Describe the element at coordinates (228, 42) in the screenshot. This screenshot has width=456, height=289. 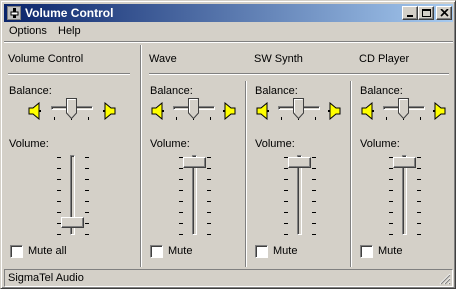
I see `menu-separator` at that location.